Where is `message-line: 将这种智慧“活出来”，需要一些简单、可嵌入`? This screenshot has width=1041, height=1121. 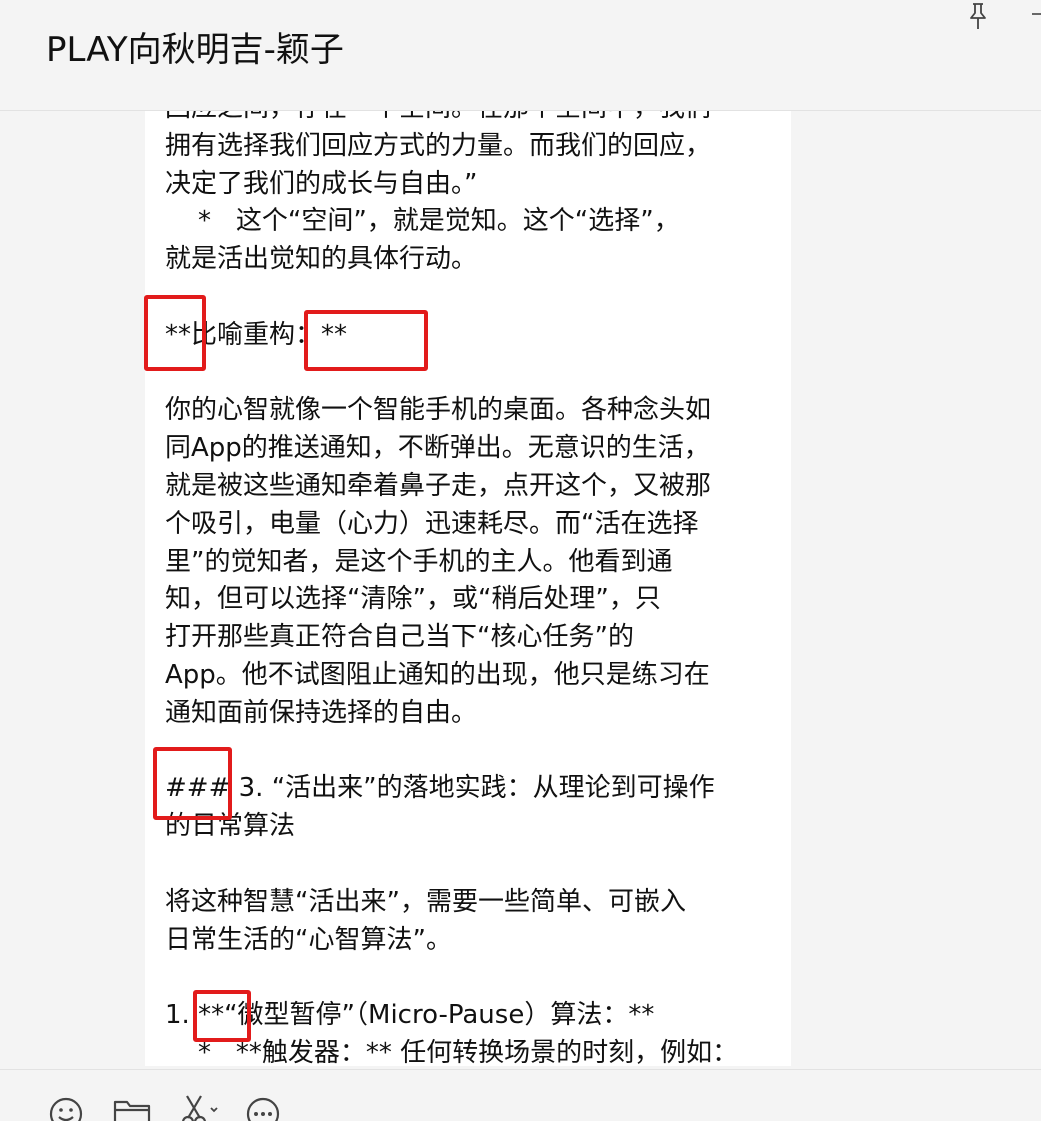
message-line: 将这种智慧“活出来”，需要一些简单、可嵌入 is located at coordinates (425, 901).